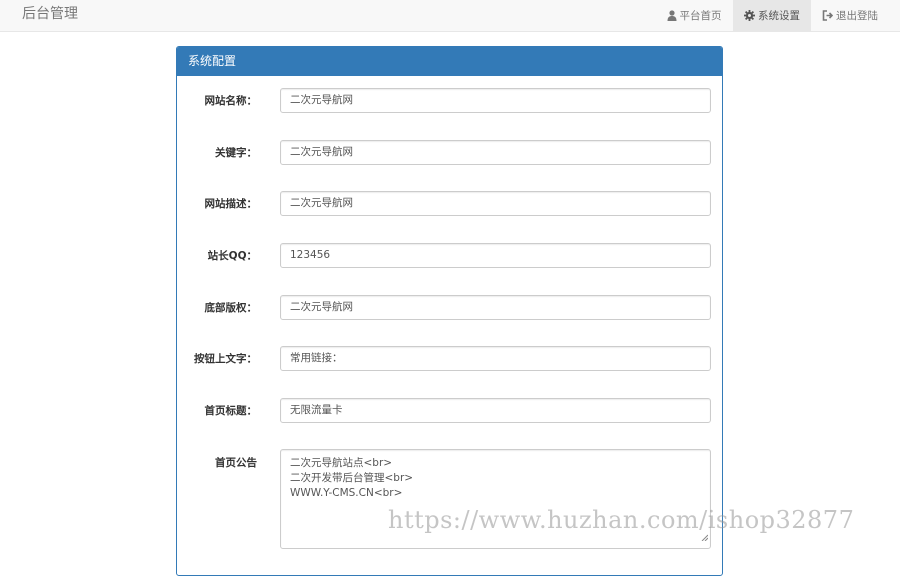 This screenshot has width=900, height=576. What do you see at coordinates (857, 15) in the screenshot?
I see `nav-logout-label: 退出登陆` at bounding box center [857, 15].